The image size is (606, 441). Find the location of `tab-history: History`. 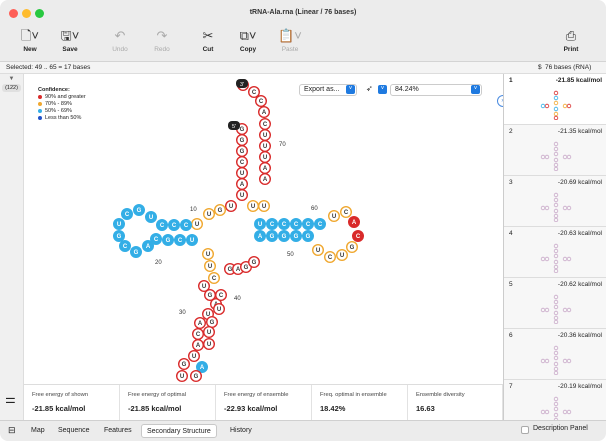

tab-history: History is located at coordinates (241, 431).